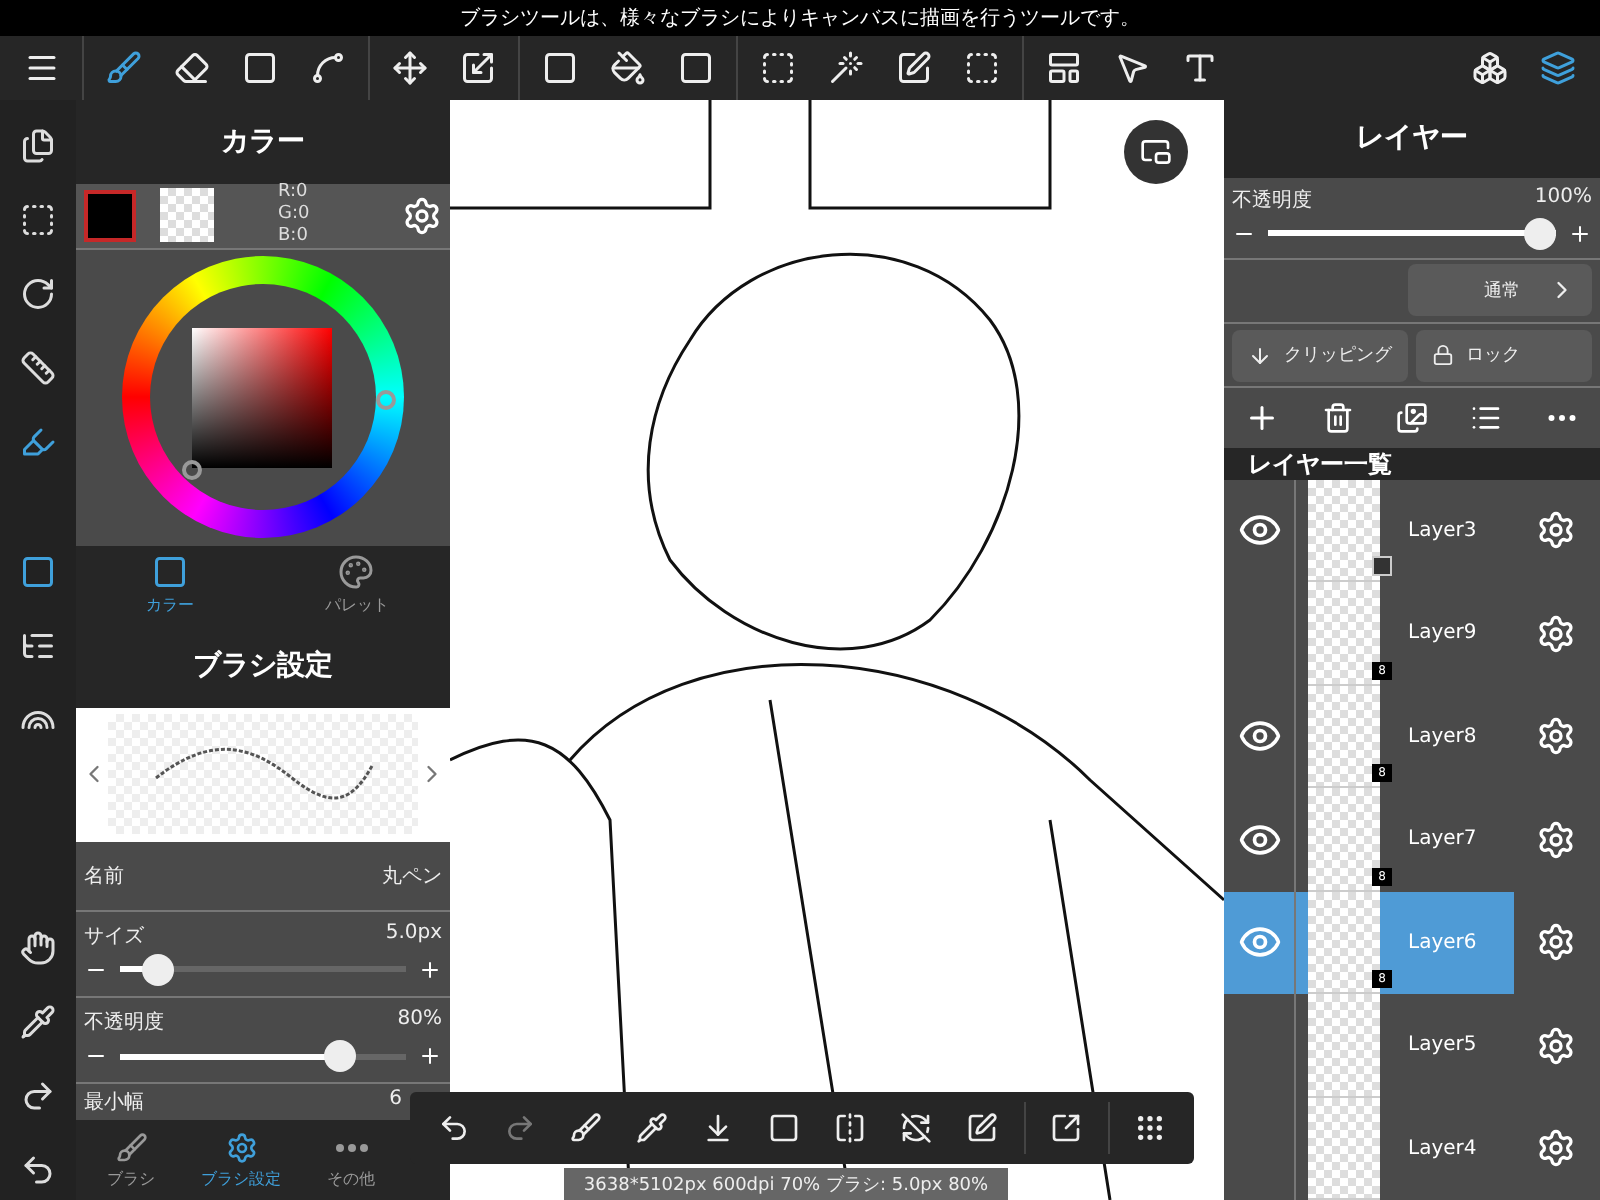 The image size is (1600, 1200). What do you see at coordinates (241, 1147) in the screenshot?
I see `brush-settings-icon` at bounding box center [241, 1147].